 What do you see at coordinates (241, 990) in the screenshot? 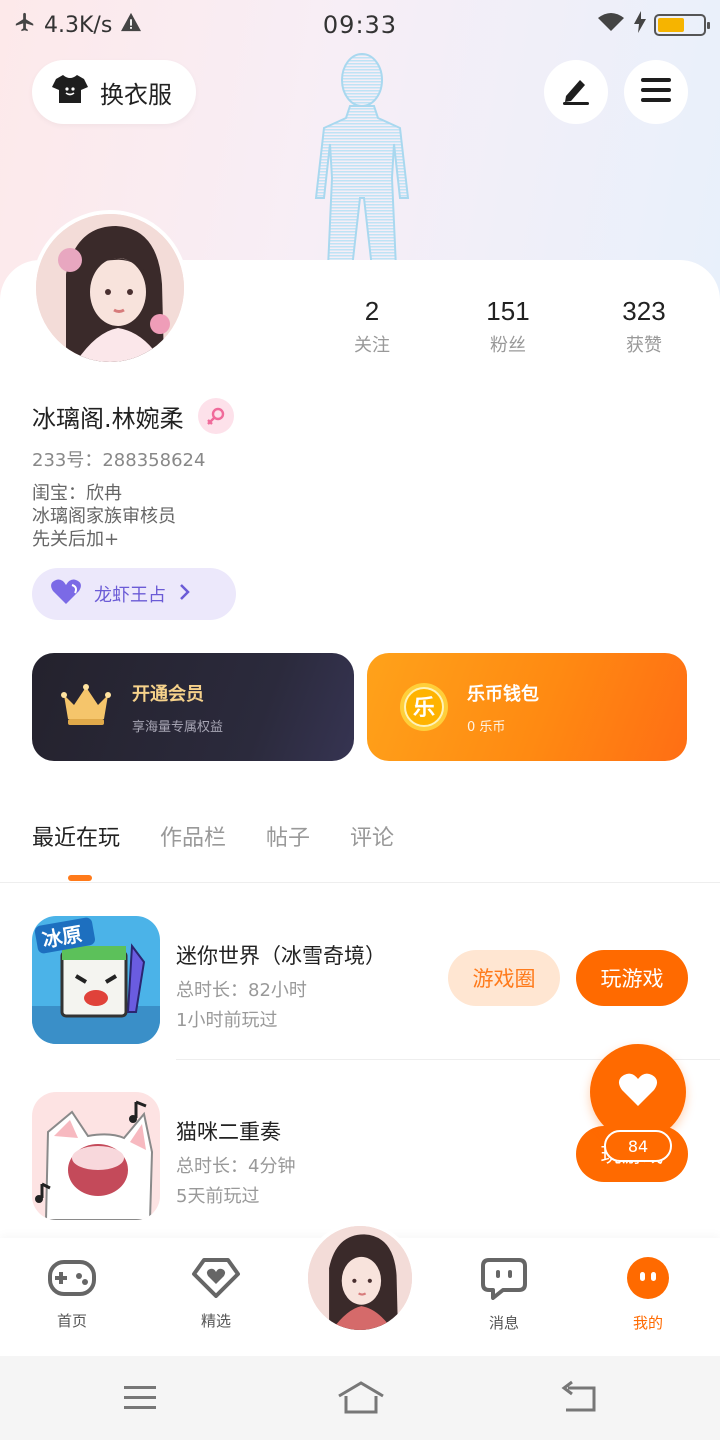
I see `game-total-time: 总时长：82小时` at bounding box center [241, 990].